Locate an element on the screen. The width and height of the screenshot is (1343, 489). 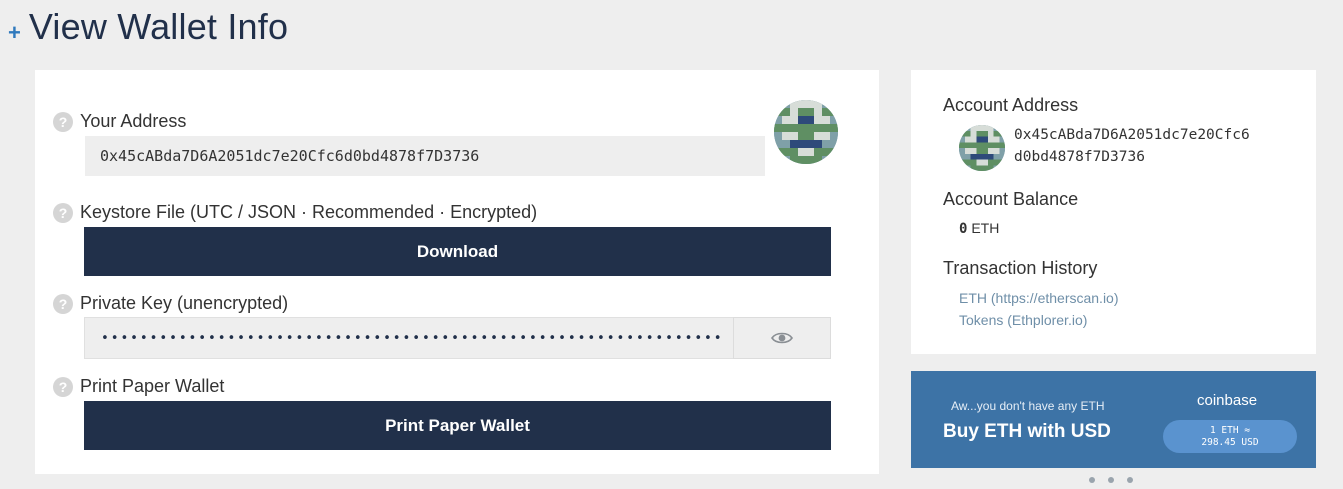
coinbase-logo: coinbase is located at coordinates (1227, 400).